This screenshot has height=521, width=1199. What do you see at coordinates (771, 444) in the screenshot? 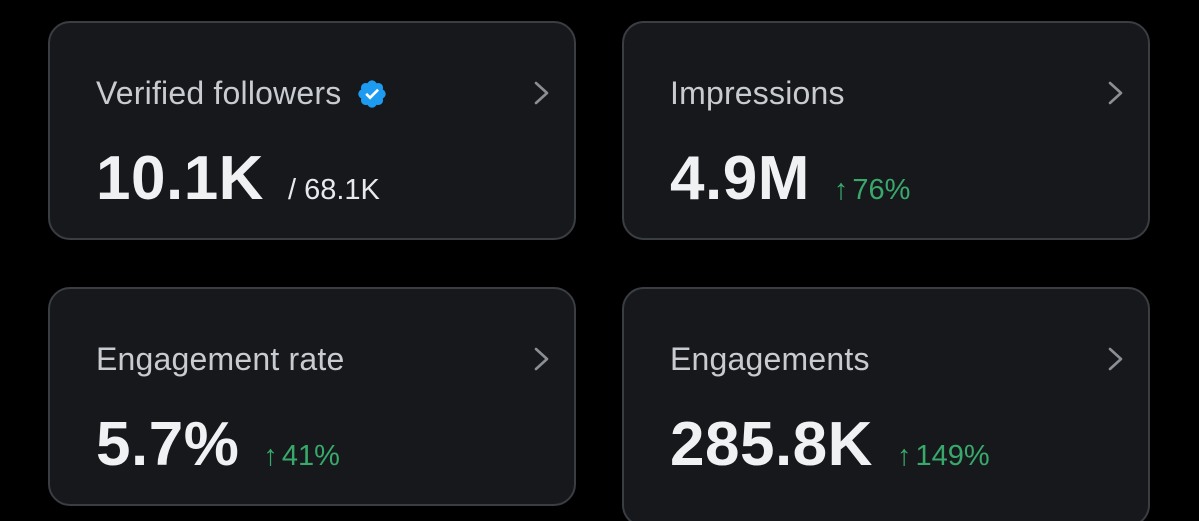
I see `metric-value: 285.8K` at bounding box center [771, 444].